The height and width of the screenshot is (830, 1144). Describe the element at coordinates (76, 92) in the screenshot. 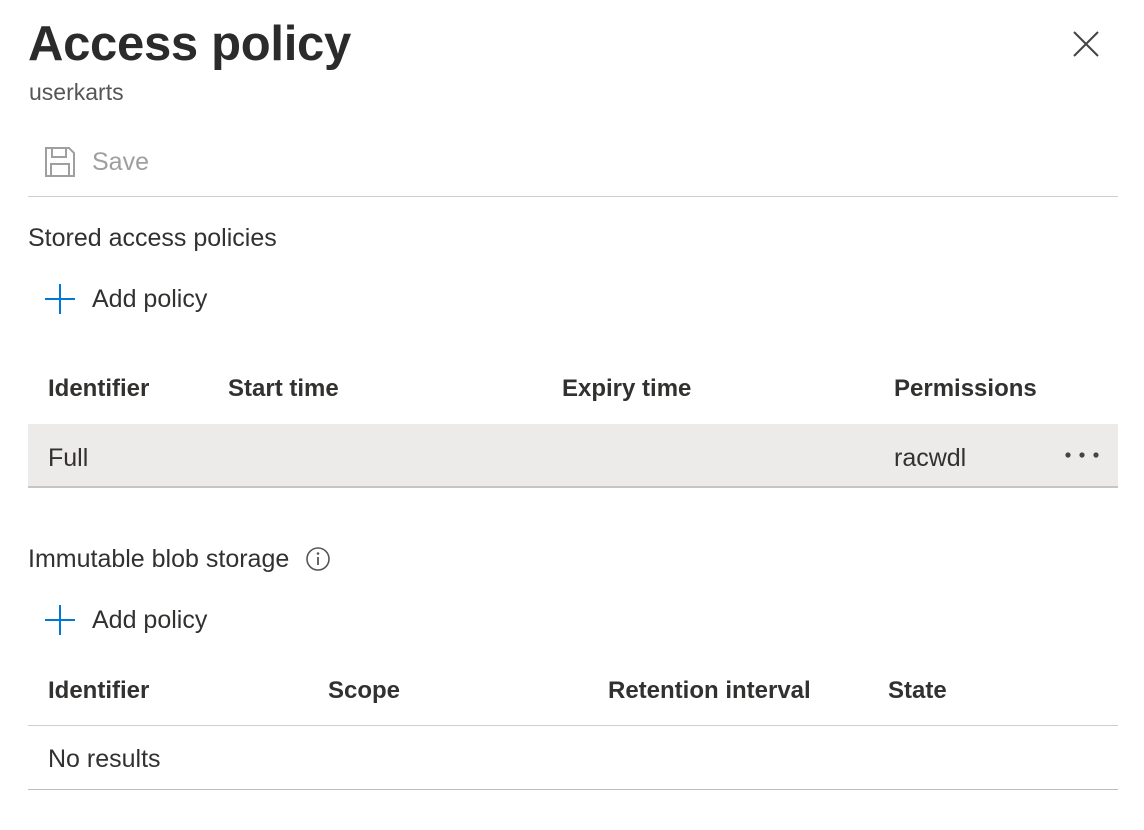

I see `page-subtitle: userkarts` at that location.